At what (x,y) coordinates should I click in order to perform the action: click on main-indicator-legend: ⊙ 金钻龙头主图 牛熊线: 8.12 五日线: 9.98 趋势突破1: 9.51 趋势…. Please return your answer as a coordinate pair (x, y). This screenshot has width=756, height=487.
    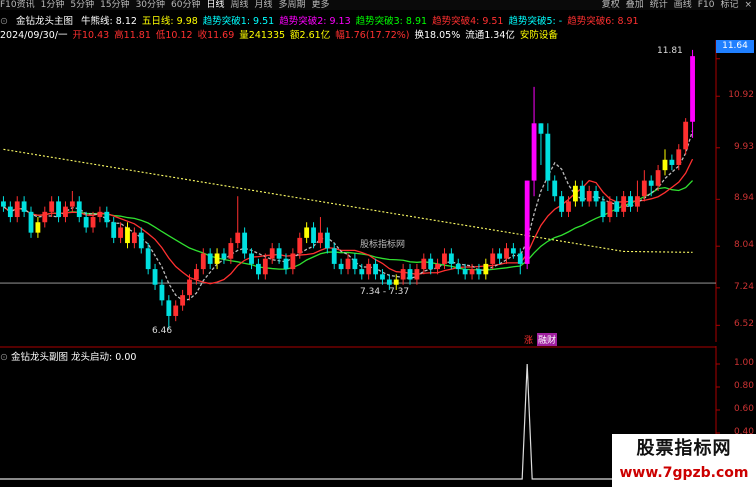
    Looking at the image, I should click on (378, 19).